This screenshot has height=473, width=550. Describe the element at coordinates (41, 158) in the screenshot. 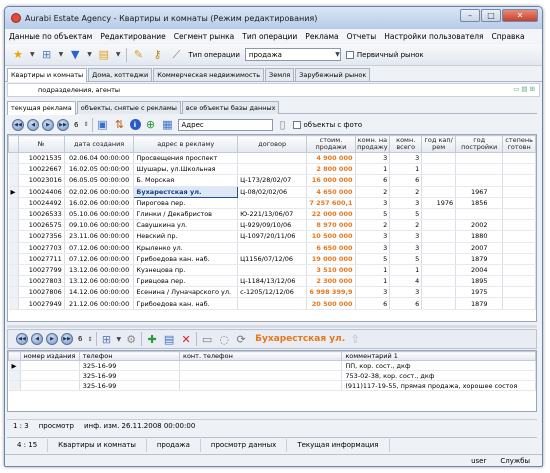

I see `table-cell: 10021535` at that location.